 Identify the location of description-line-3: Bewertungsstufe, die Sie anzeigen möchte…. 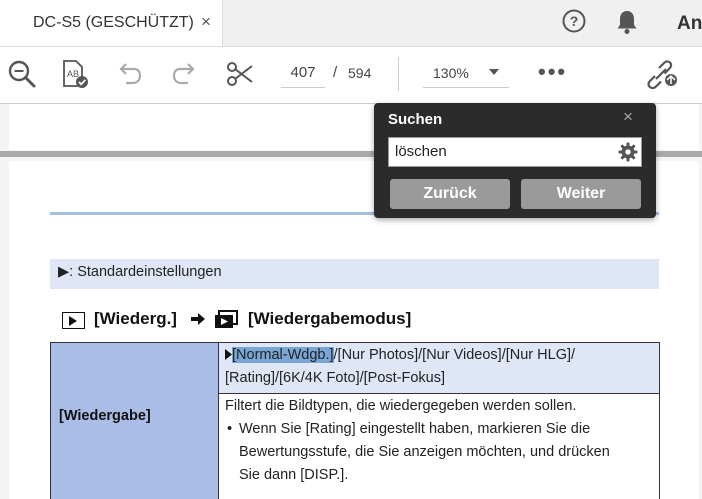
(424, 452).